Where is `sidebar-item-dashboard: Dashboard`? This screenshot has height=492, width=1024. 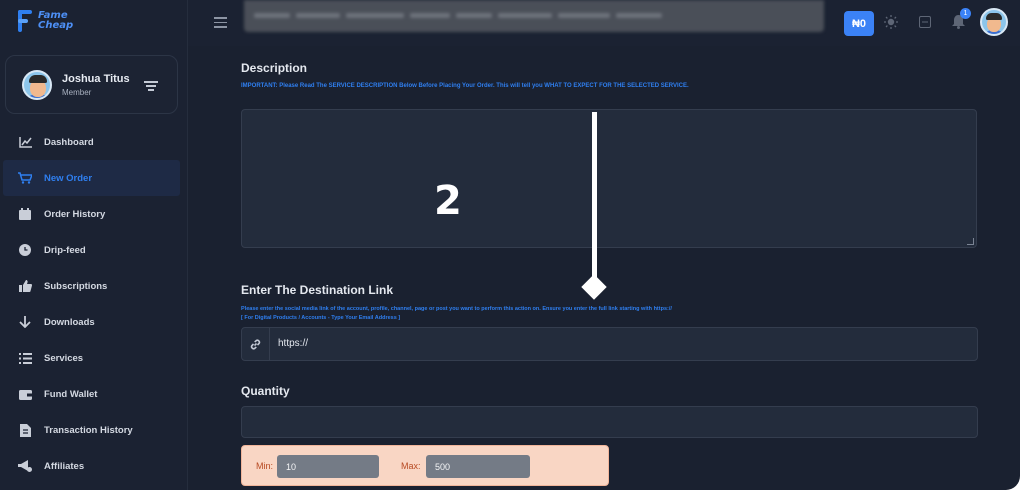 sidebar-item-dashboard: Dashboard is located at coordinates (94, 142).